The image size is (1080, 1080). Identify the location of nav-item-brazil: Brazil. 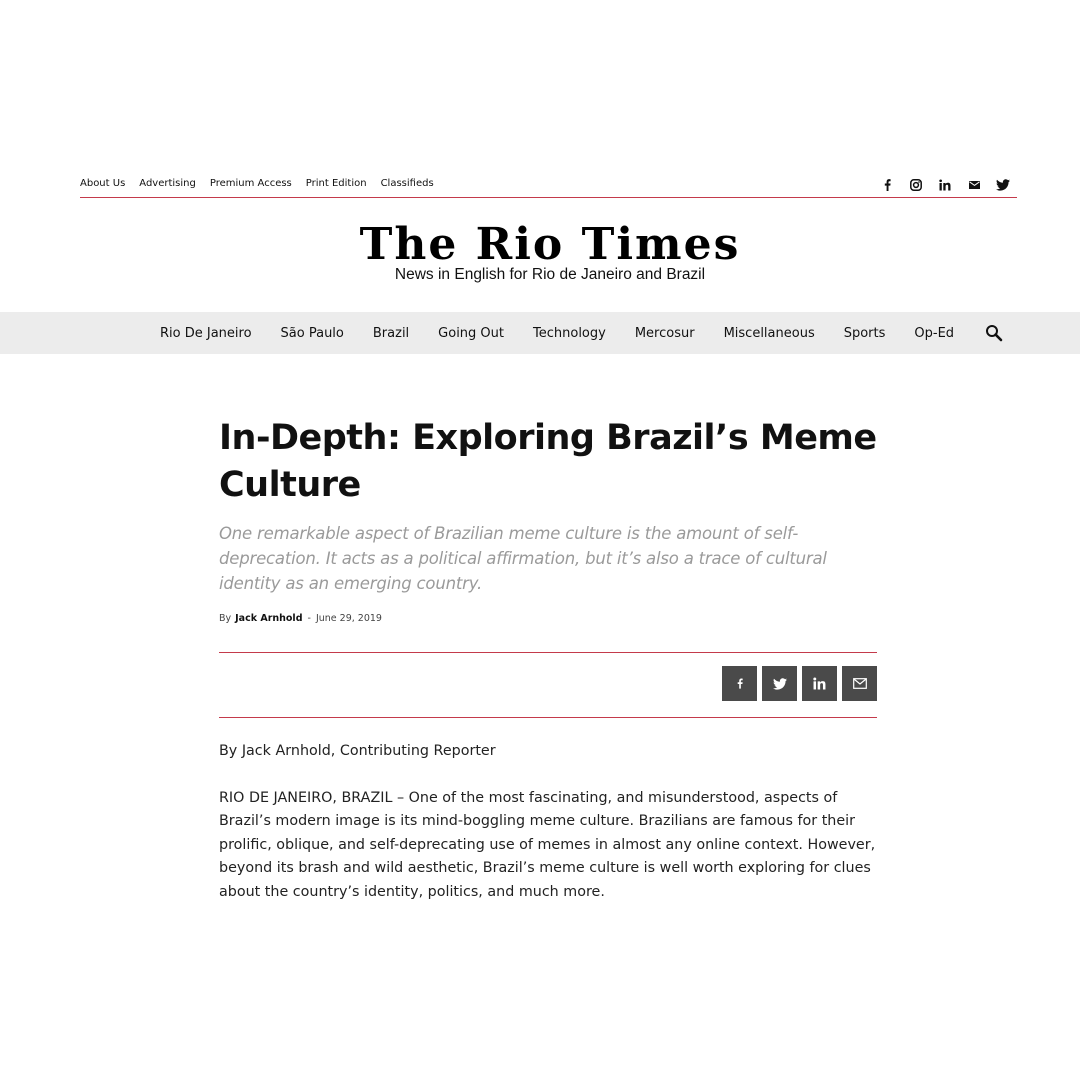
(391, 333).